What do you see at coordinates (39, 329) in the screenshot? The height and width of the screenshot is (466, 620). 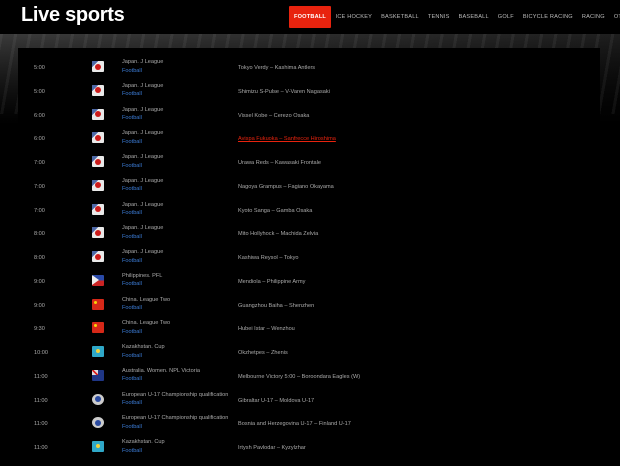 I see `match-time: 9:30` at bounding box center [39, 329].